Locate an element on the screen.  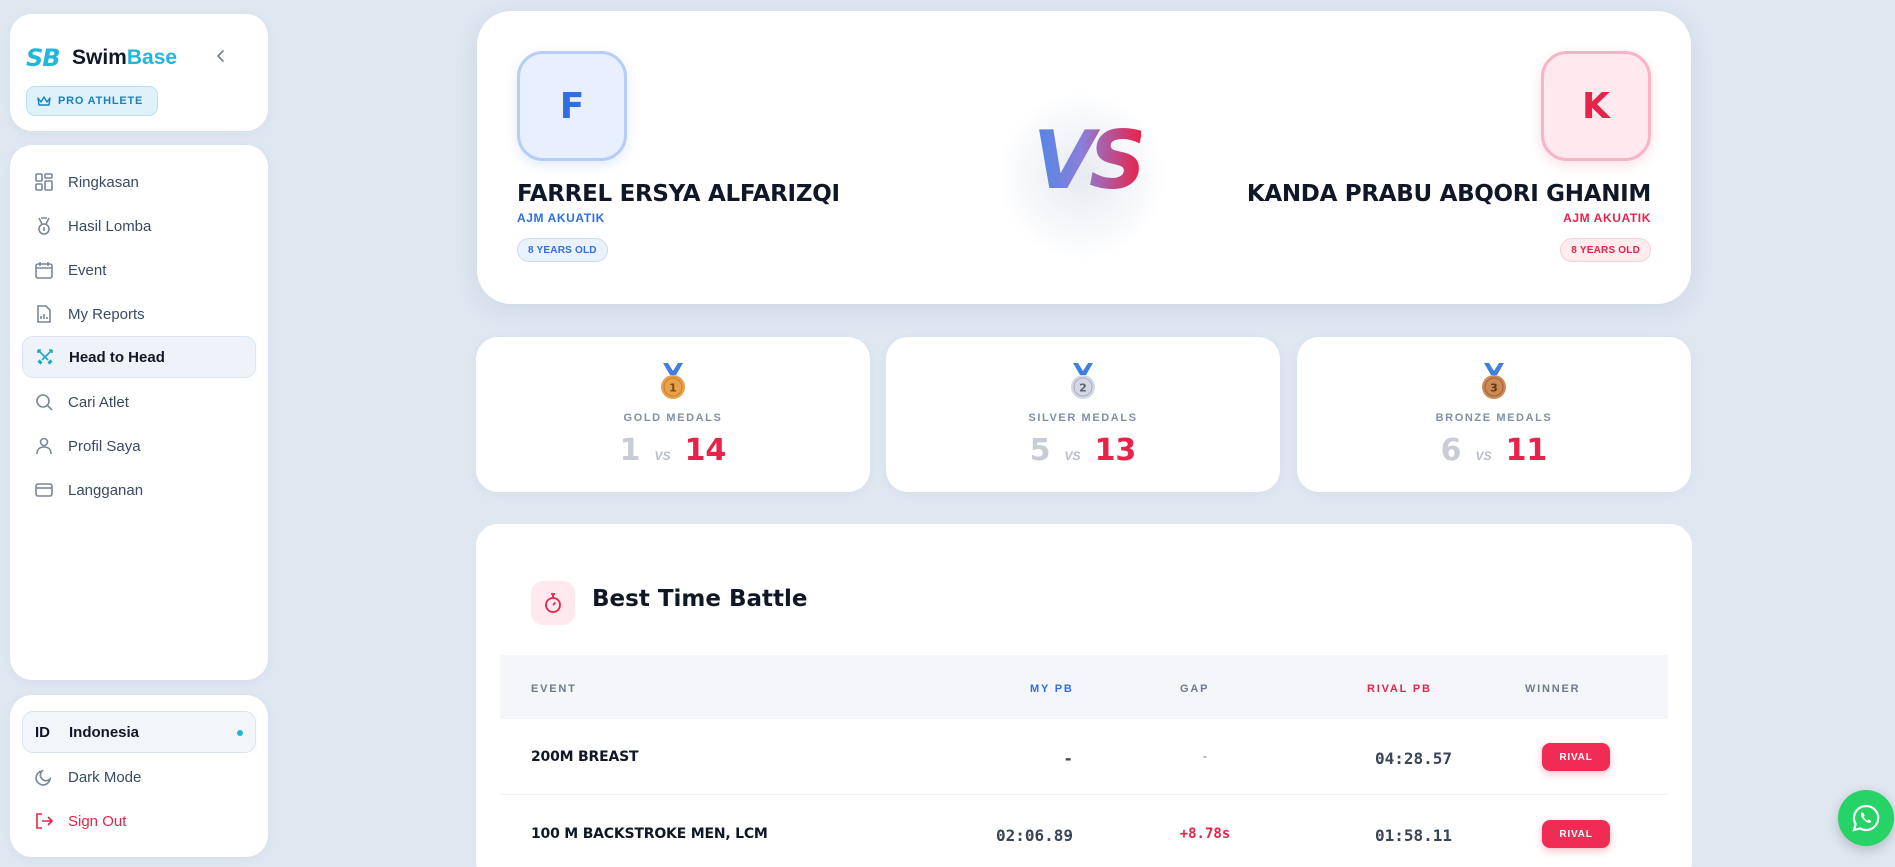
event-name: 100 M BACKSTROKE MEN, LCM is located at coordinates (649, 834).